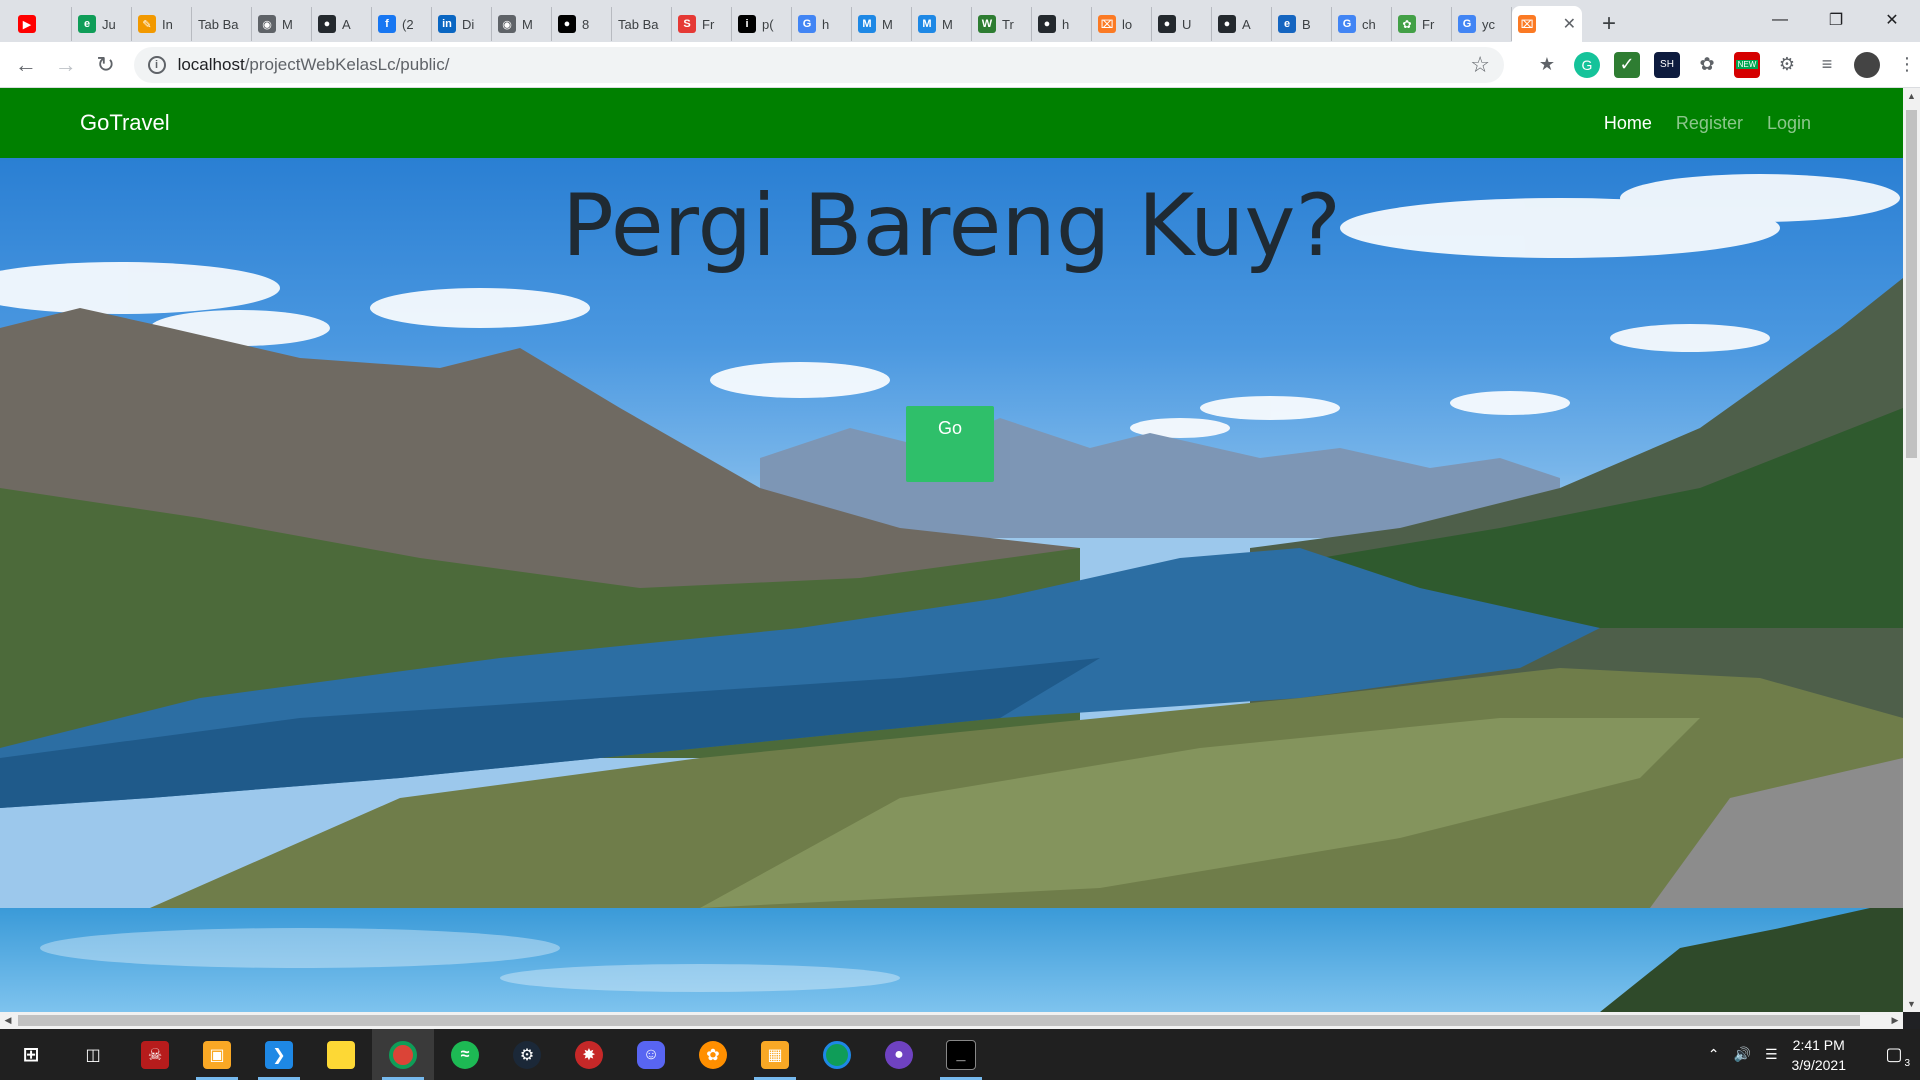 This screenshot has height=1080, width=1920. Describe the element at coordinates (1911, 1004) in the screenshot. I see `scroll-down-icon: ▼` at that location.